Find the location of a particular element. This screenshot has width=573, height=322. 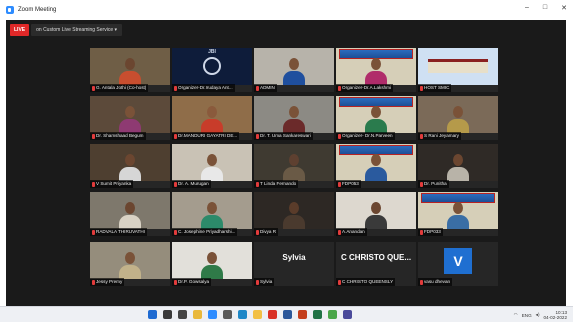

clock: 10:13 04-02-2022 is located at coordinates (556, 315).